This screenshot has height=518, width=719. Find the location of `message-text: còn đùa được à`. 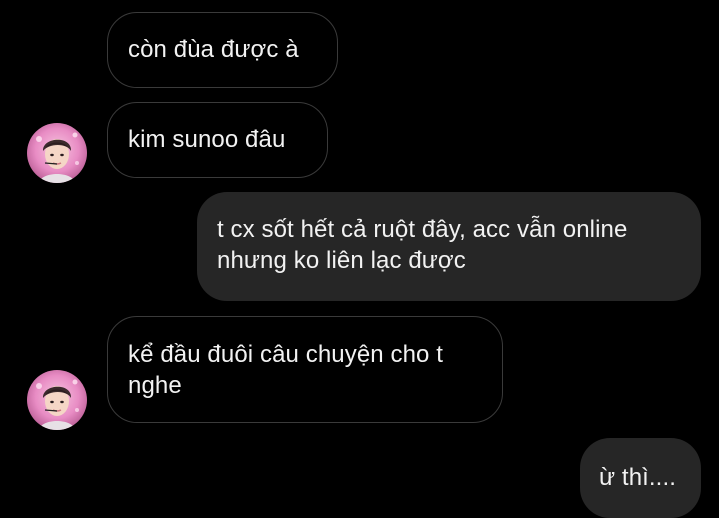

message-text: còn đùa được à is located at coordinates (213, 49).